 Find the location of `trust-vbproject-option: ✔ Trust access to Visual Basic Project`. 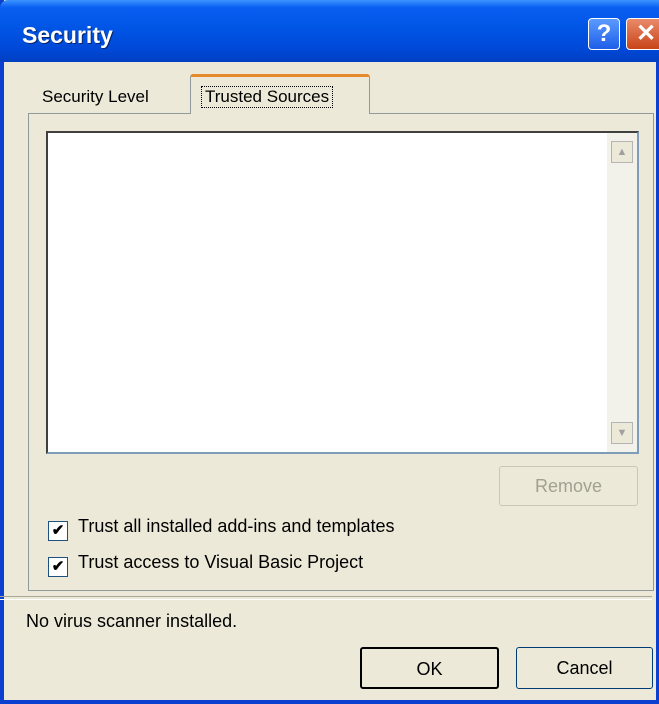

trust-vbproject-option: ✔ Trust access to Visual Basic Project is located at coordinates (205, 564).